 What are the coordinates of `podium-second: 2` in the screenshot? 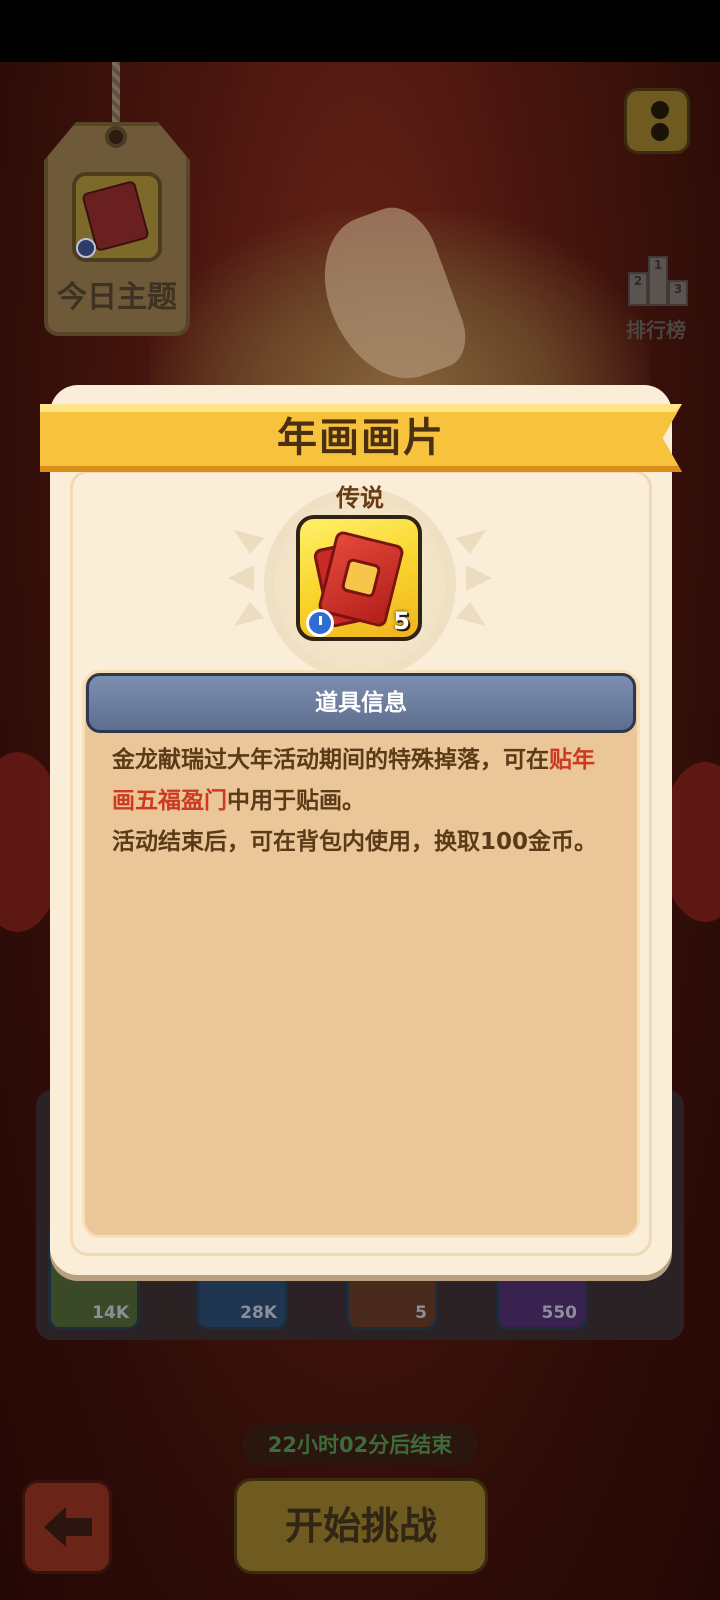 It's located at (638, 289).